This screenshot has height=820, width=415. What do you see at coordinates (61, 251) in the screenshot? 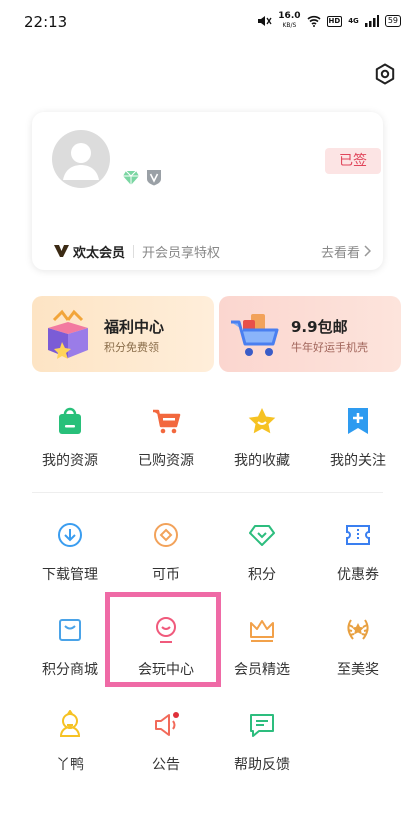
I see `vip-logo-icon` at bounding box center [61, 251].